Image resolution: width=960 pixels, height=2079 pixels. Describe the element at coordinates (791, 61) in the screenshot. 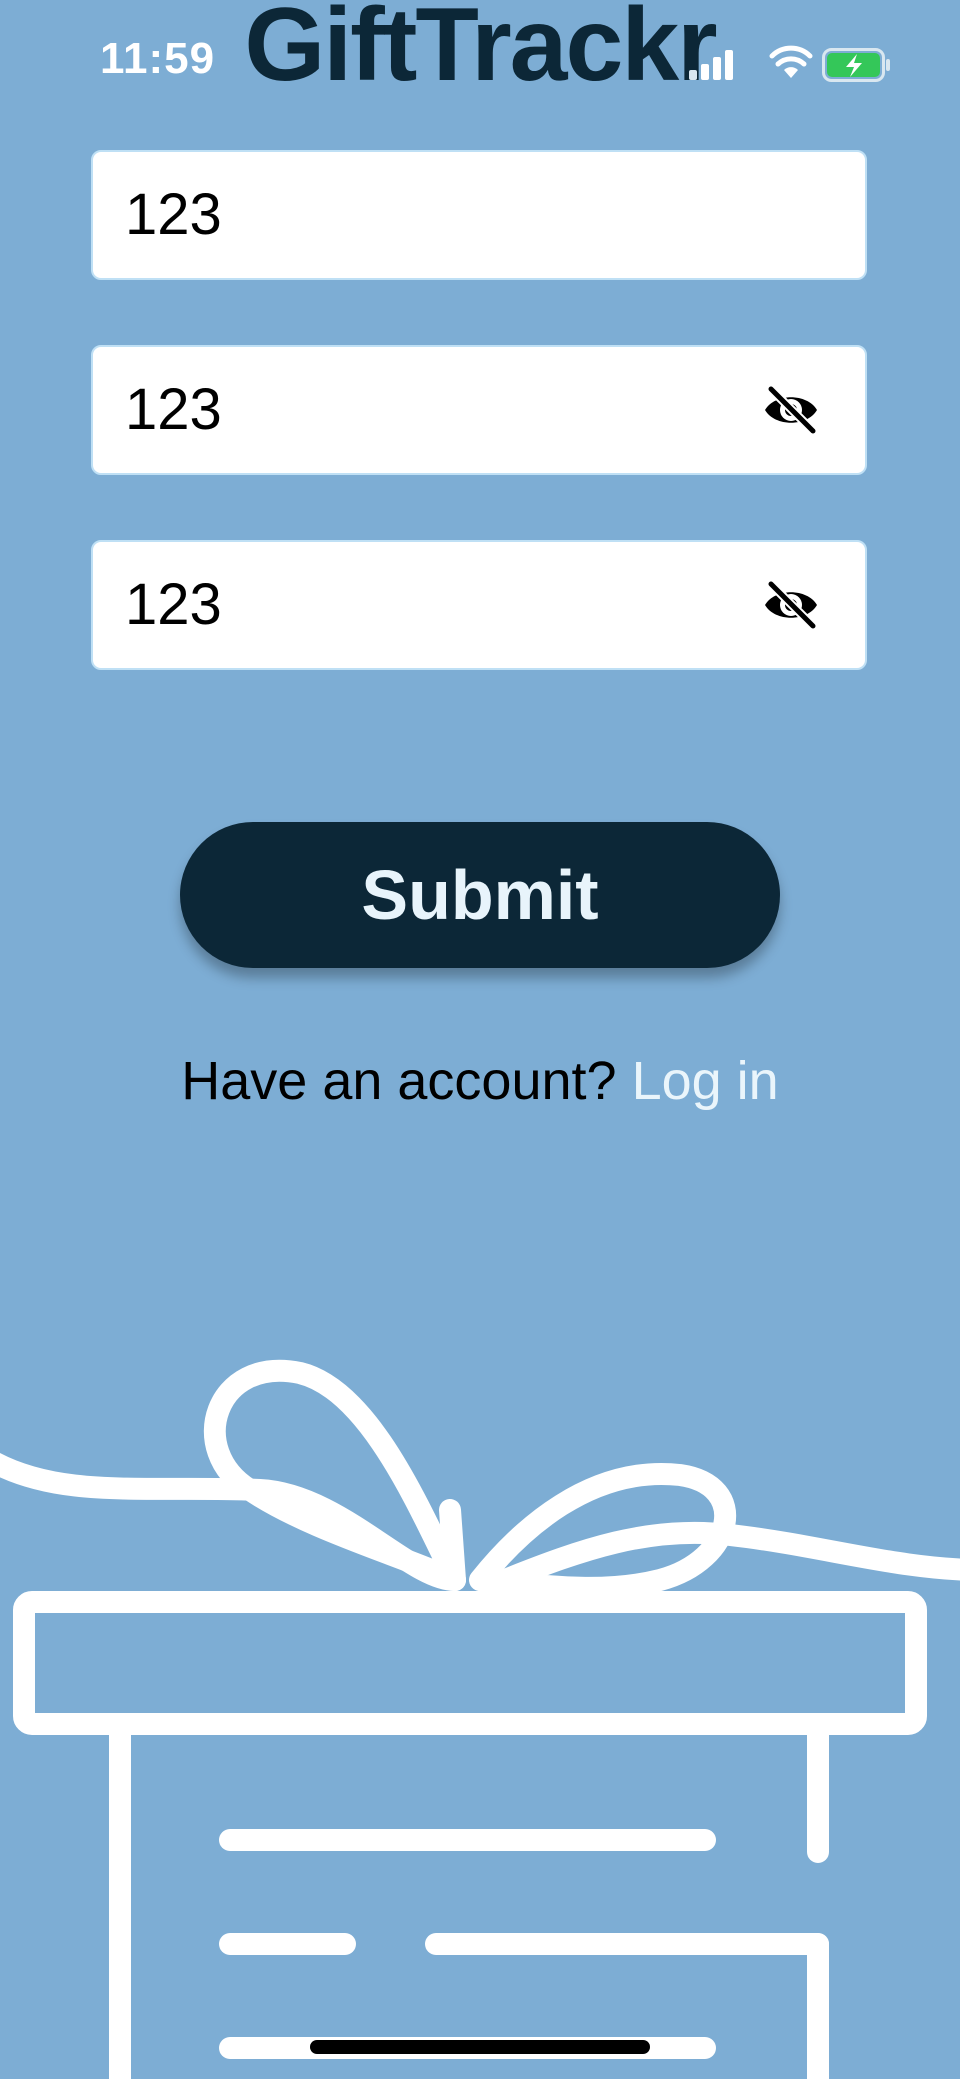

I see `wifi-icon` at that location.